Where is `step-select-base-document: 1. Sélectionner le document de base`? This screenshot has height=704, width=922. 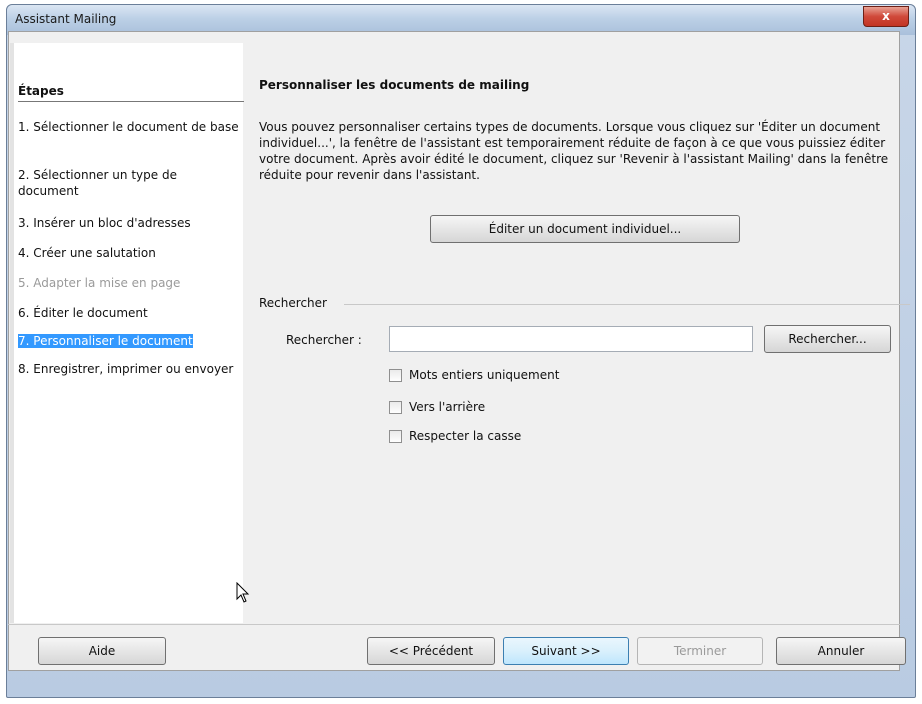 step-select-base-document: 1. Sélectionner le document de base is located at coordinates (129, 127).